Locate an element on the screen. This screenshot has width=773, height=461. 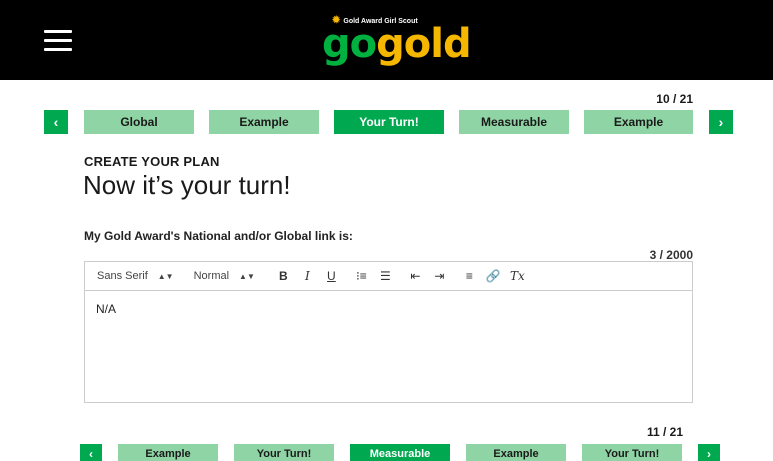
section-label: CREATE YOUR PLAN is located at coordinates (152, 161).